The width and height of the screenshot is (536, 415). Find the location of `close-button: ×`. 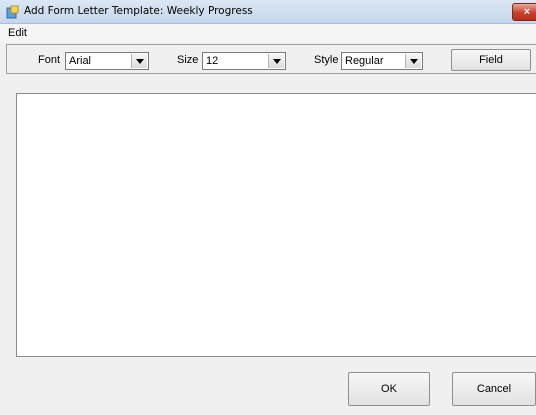

close-button: × is located at coordinates (524, 12).